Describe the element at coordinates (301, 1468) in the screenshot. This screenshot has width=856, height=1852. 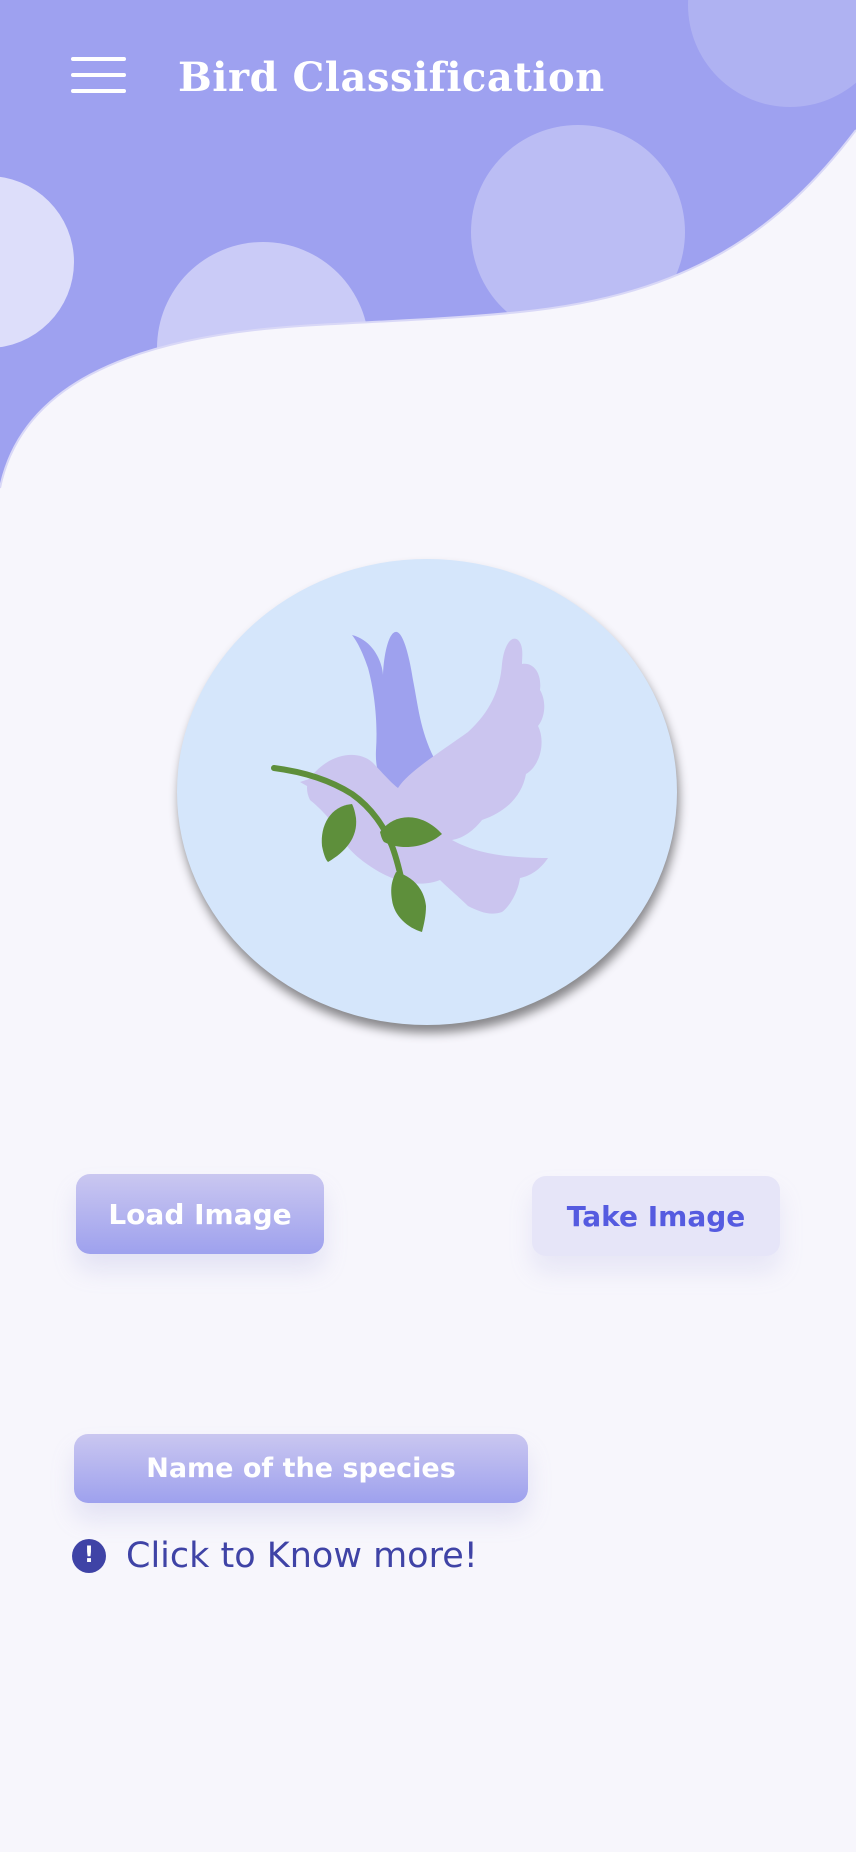
I see `species-name-button: Name of the species` at that location.